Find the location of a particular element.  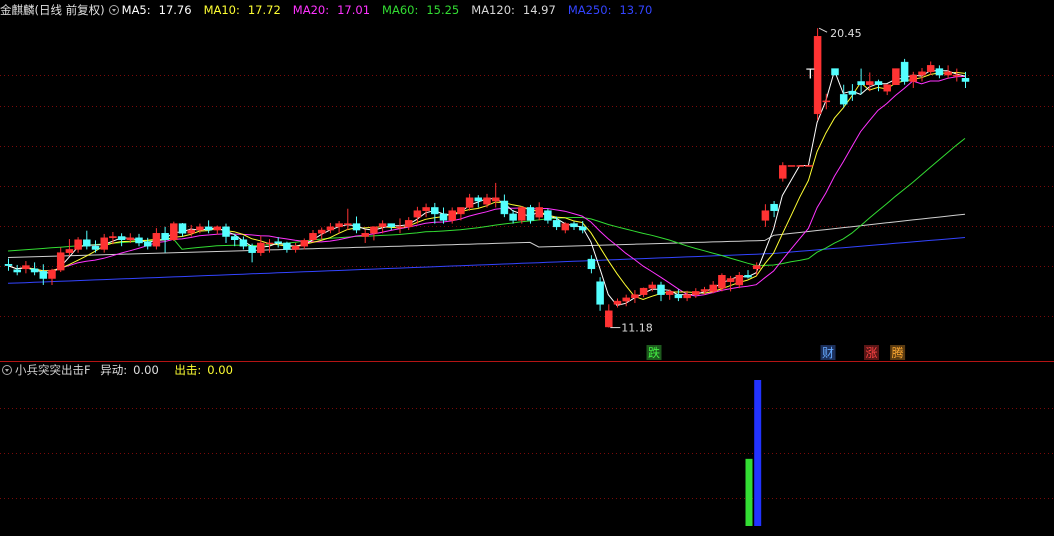

signal-badge: 跌 is located at coordinates (654, 352).